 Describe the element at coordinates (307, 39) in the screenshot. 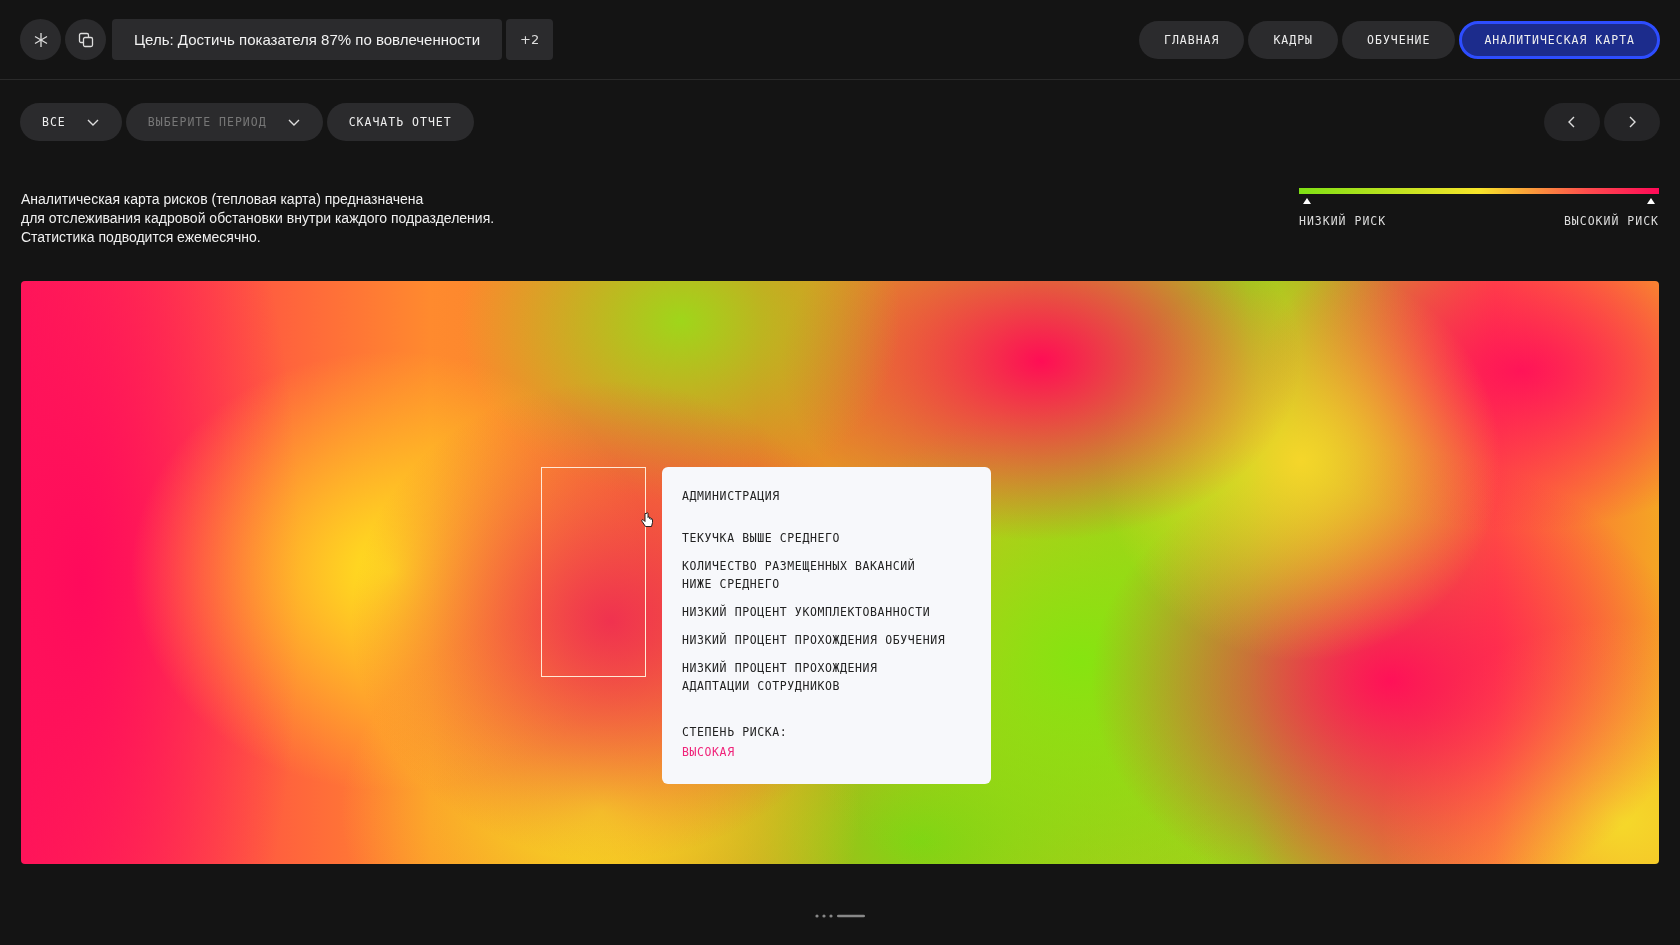

I see `goal-label: Цель: Достичь показателя 87% по вовлеченности` at that location.